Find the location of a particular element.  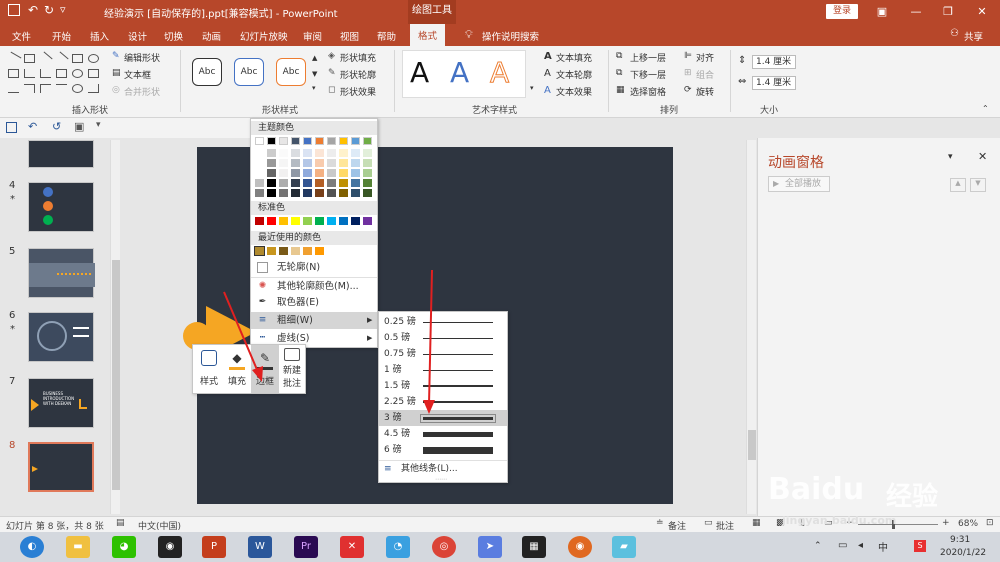

textbox-button: 文本框 is located at coordinates (137, 74).